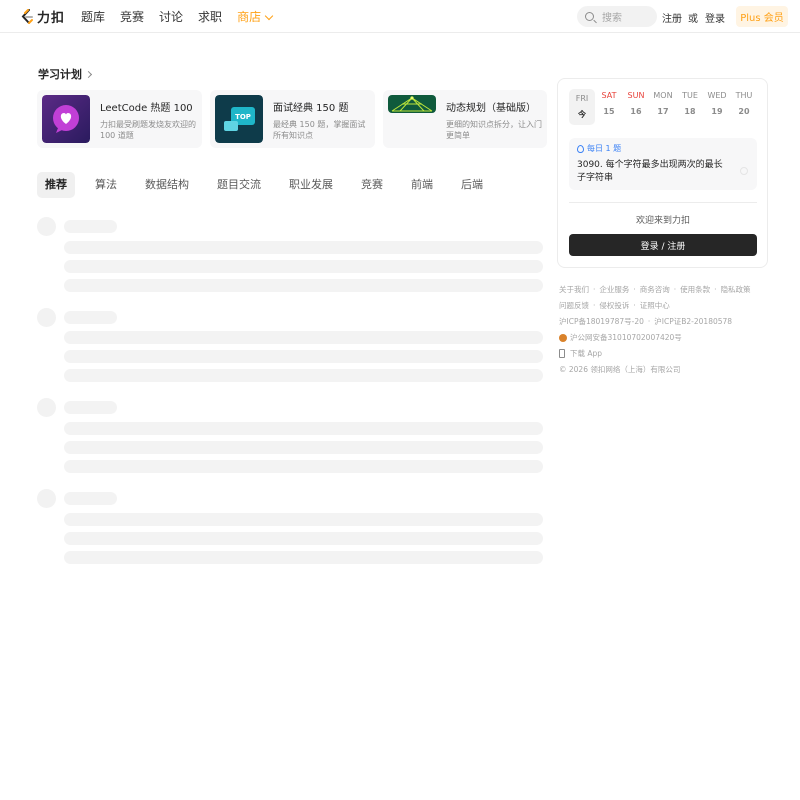  What do you see at coordinates (744, 103) in the screenshot?
I see `calendar-day: THU 20` at bounding box center [744, 103].